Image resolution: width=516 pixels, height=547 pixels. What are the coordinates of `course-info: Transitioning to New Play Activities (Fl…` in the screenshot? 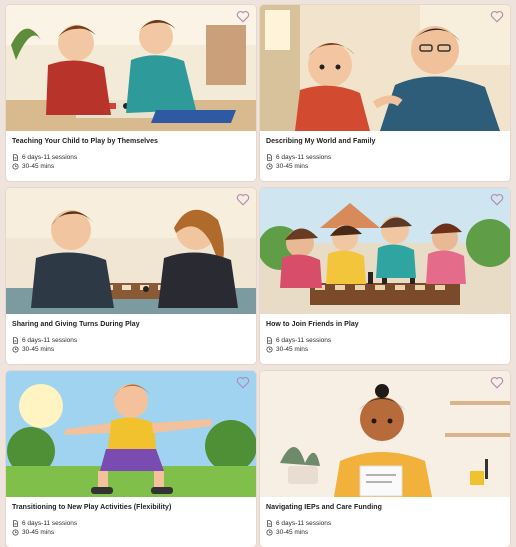 It's located at (131, 517).